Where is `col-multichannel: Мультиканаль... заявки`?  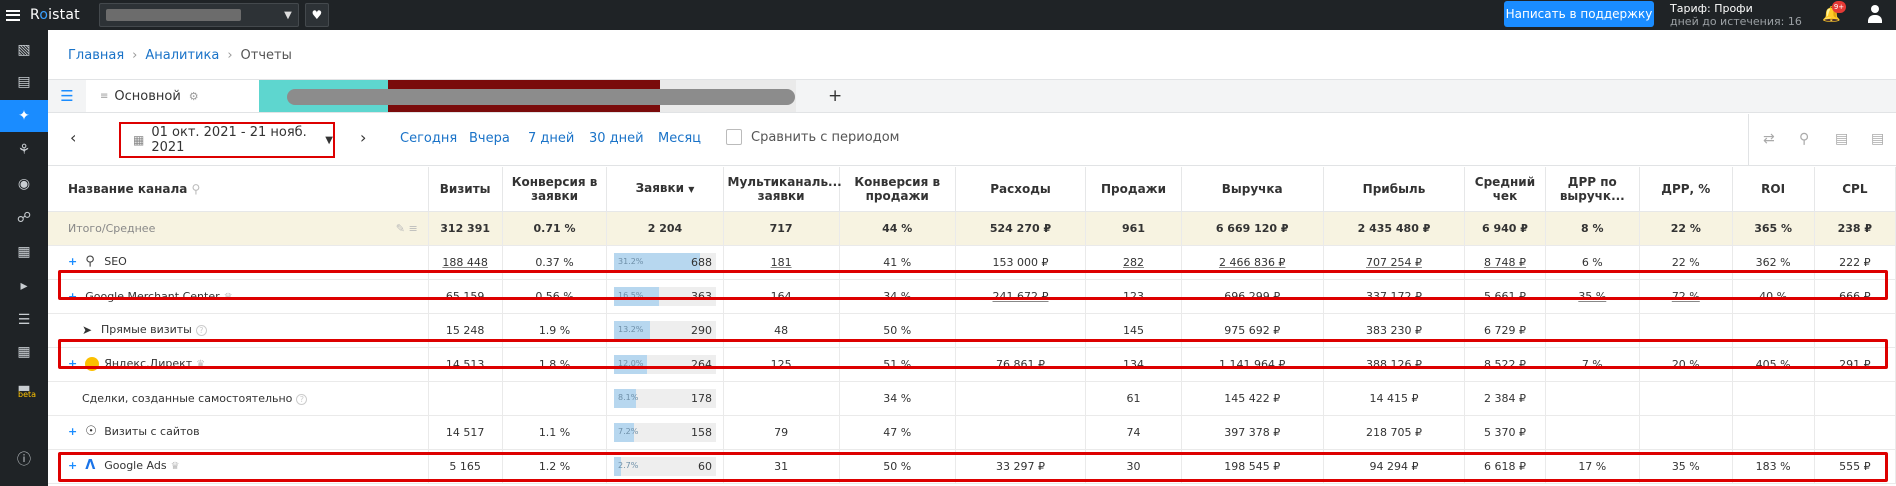
col-multichannel: Мультиканаль... заявки is located at coordinates (782, 189).